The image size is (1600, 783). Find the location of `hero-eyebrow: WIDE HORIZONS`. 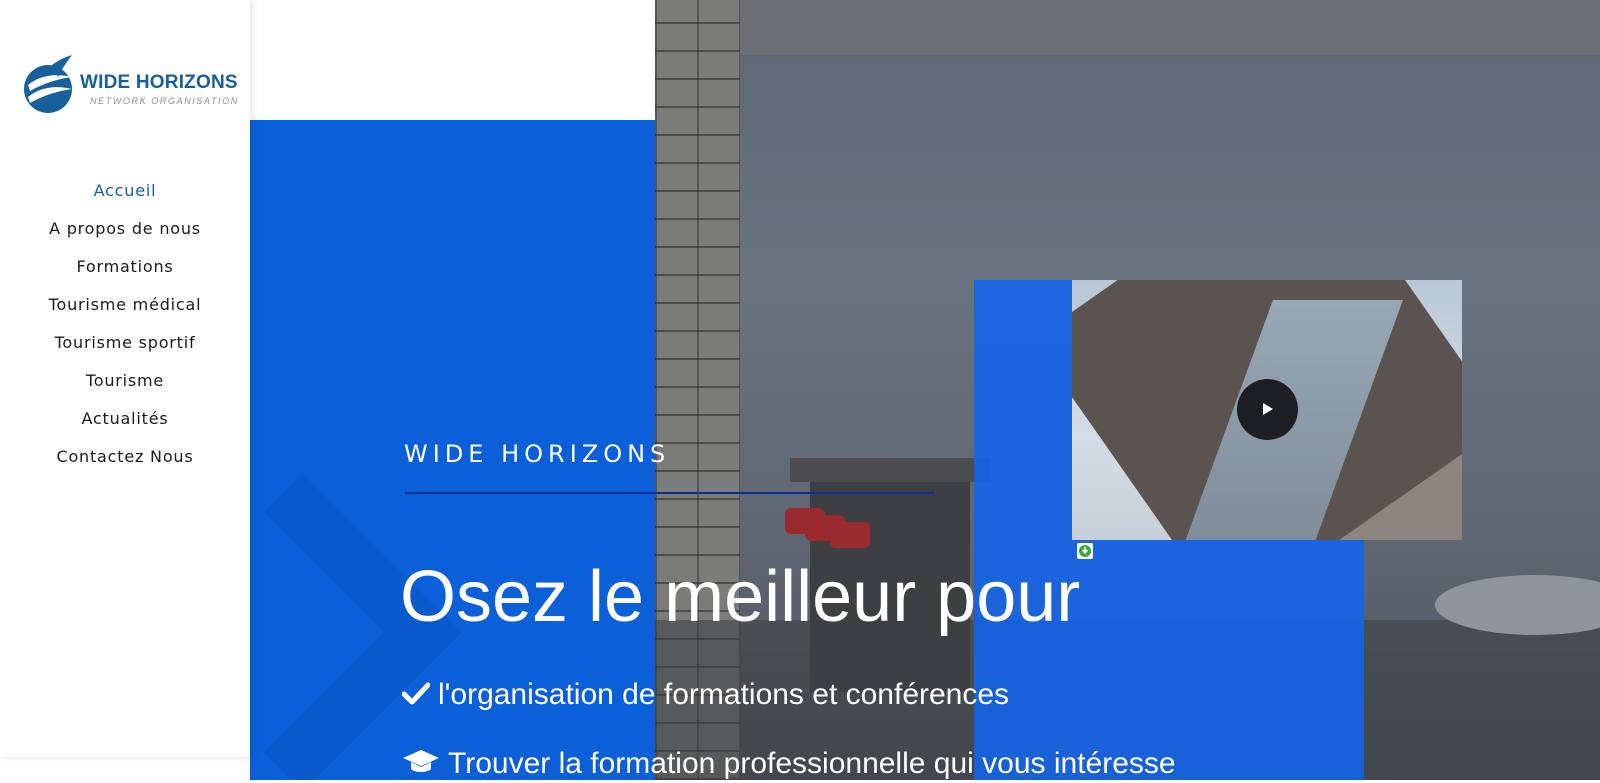

hero-eyebrow: WIDE HORIZONS is located at coordinates (537, 454).